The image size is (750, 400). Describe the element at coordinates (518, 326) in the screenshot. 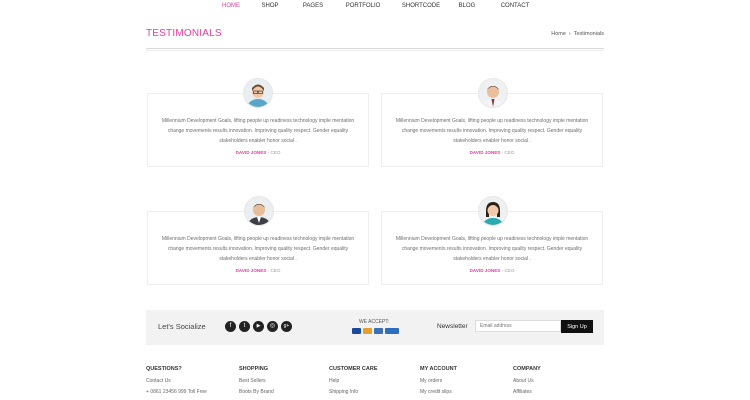

I see `email-field` at that location.